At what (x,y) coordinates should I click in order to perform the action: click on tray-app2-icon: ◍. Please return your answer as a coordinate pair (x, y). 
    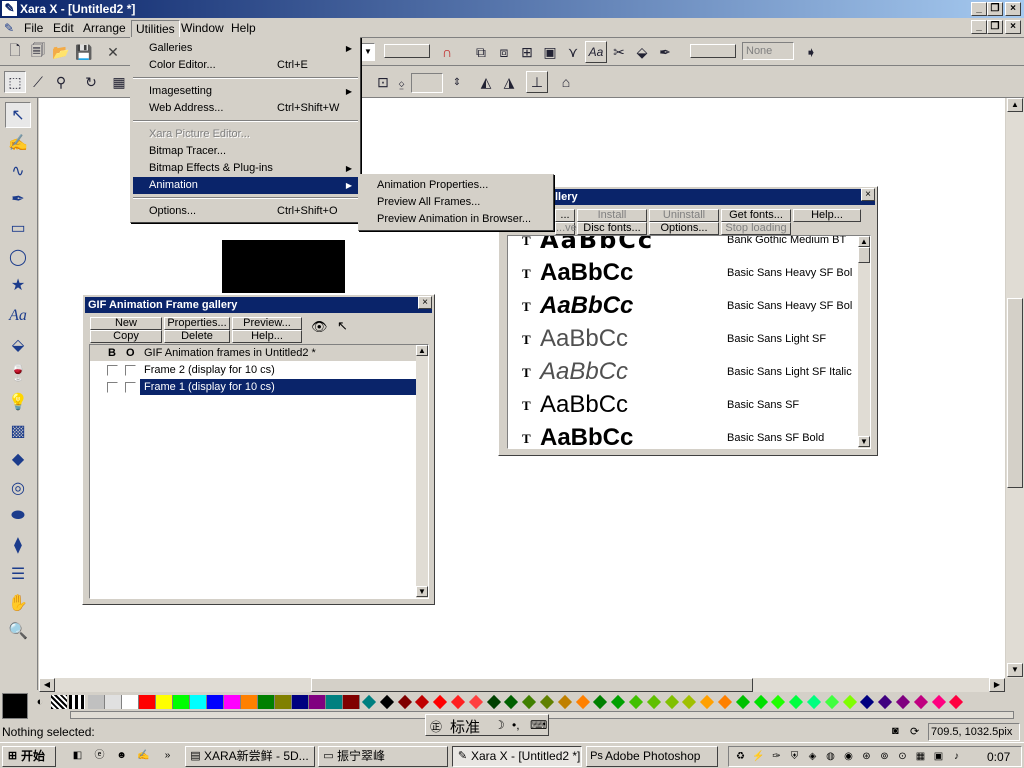
    Looking at the image, I should click on (830, 756).